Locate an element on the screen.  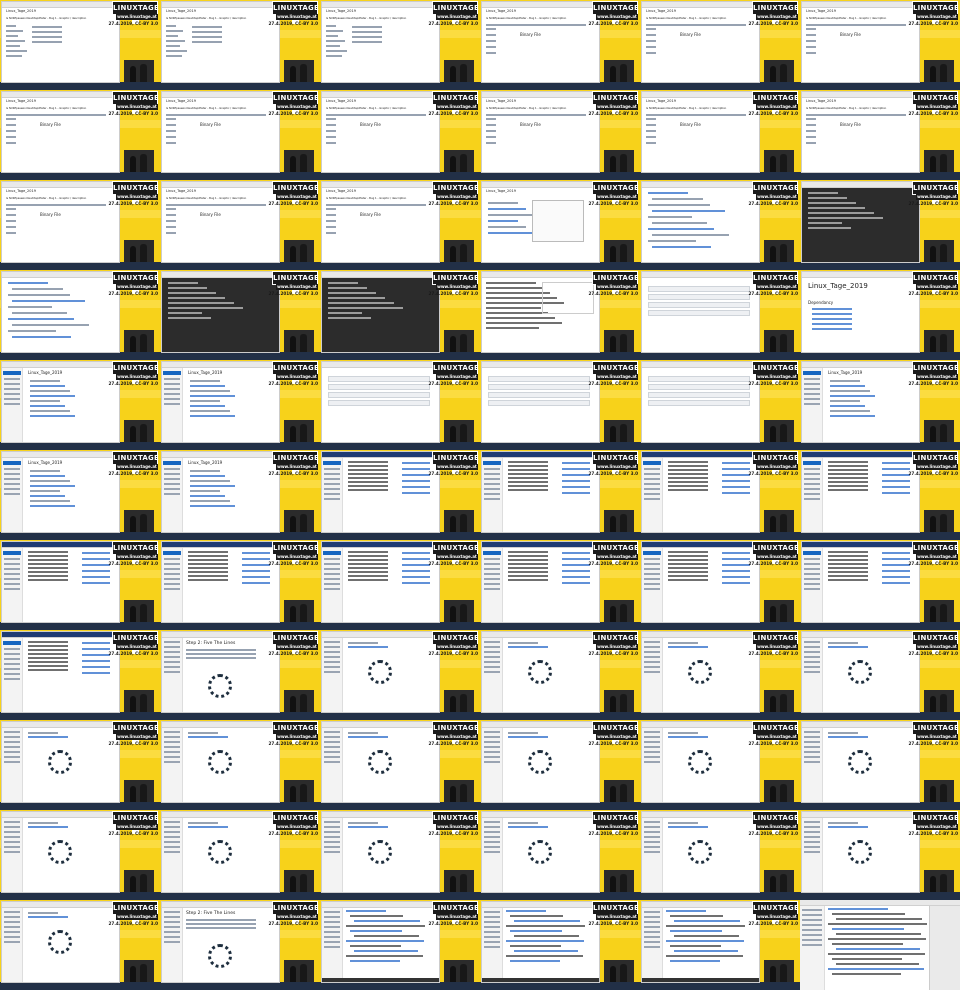
speaker-video is located at coordinates (779, 791).